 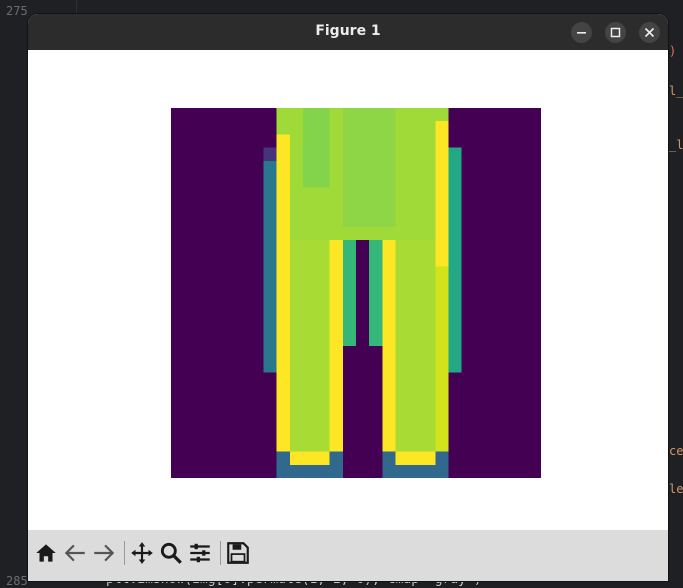 I want to click on close-icon, so click(x=649, y=32).